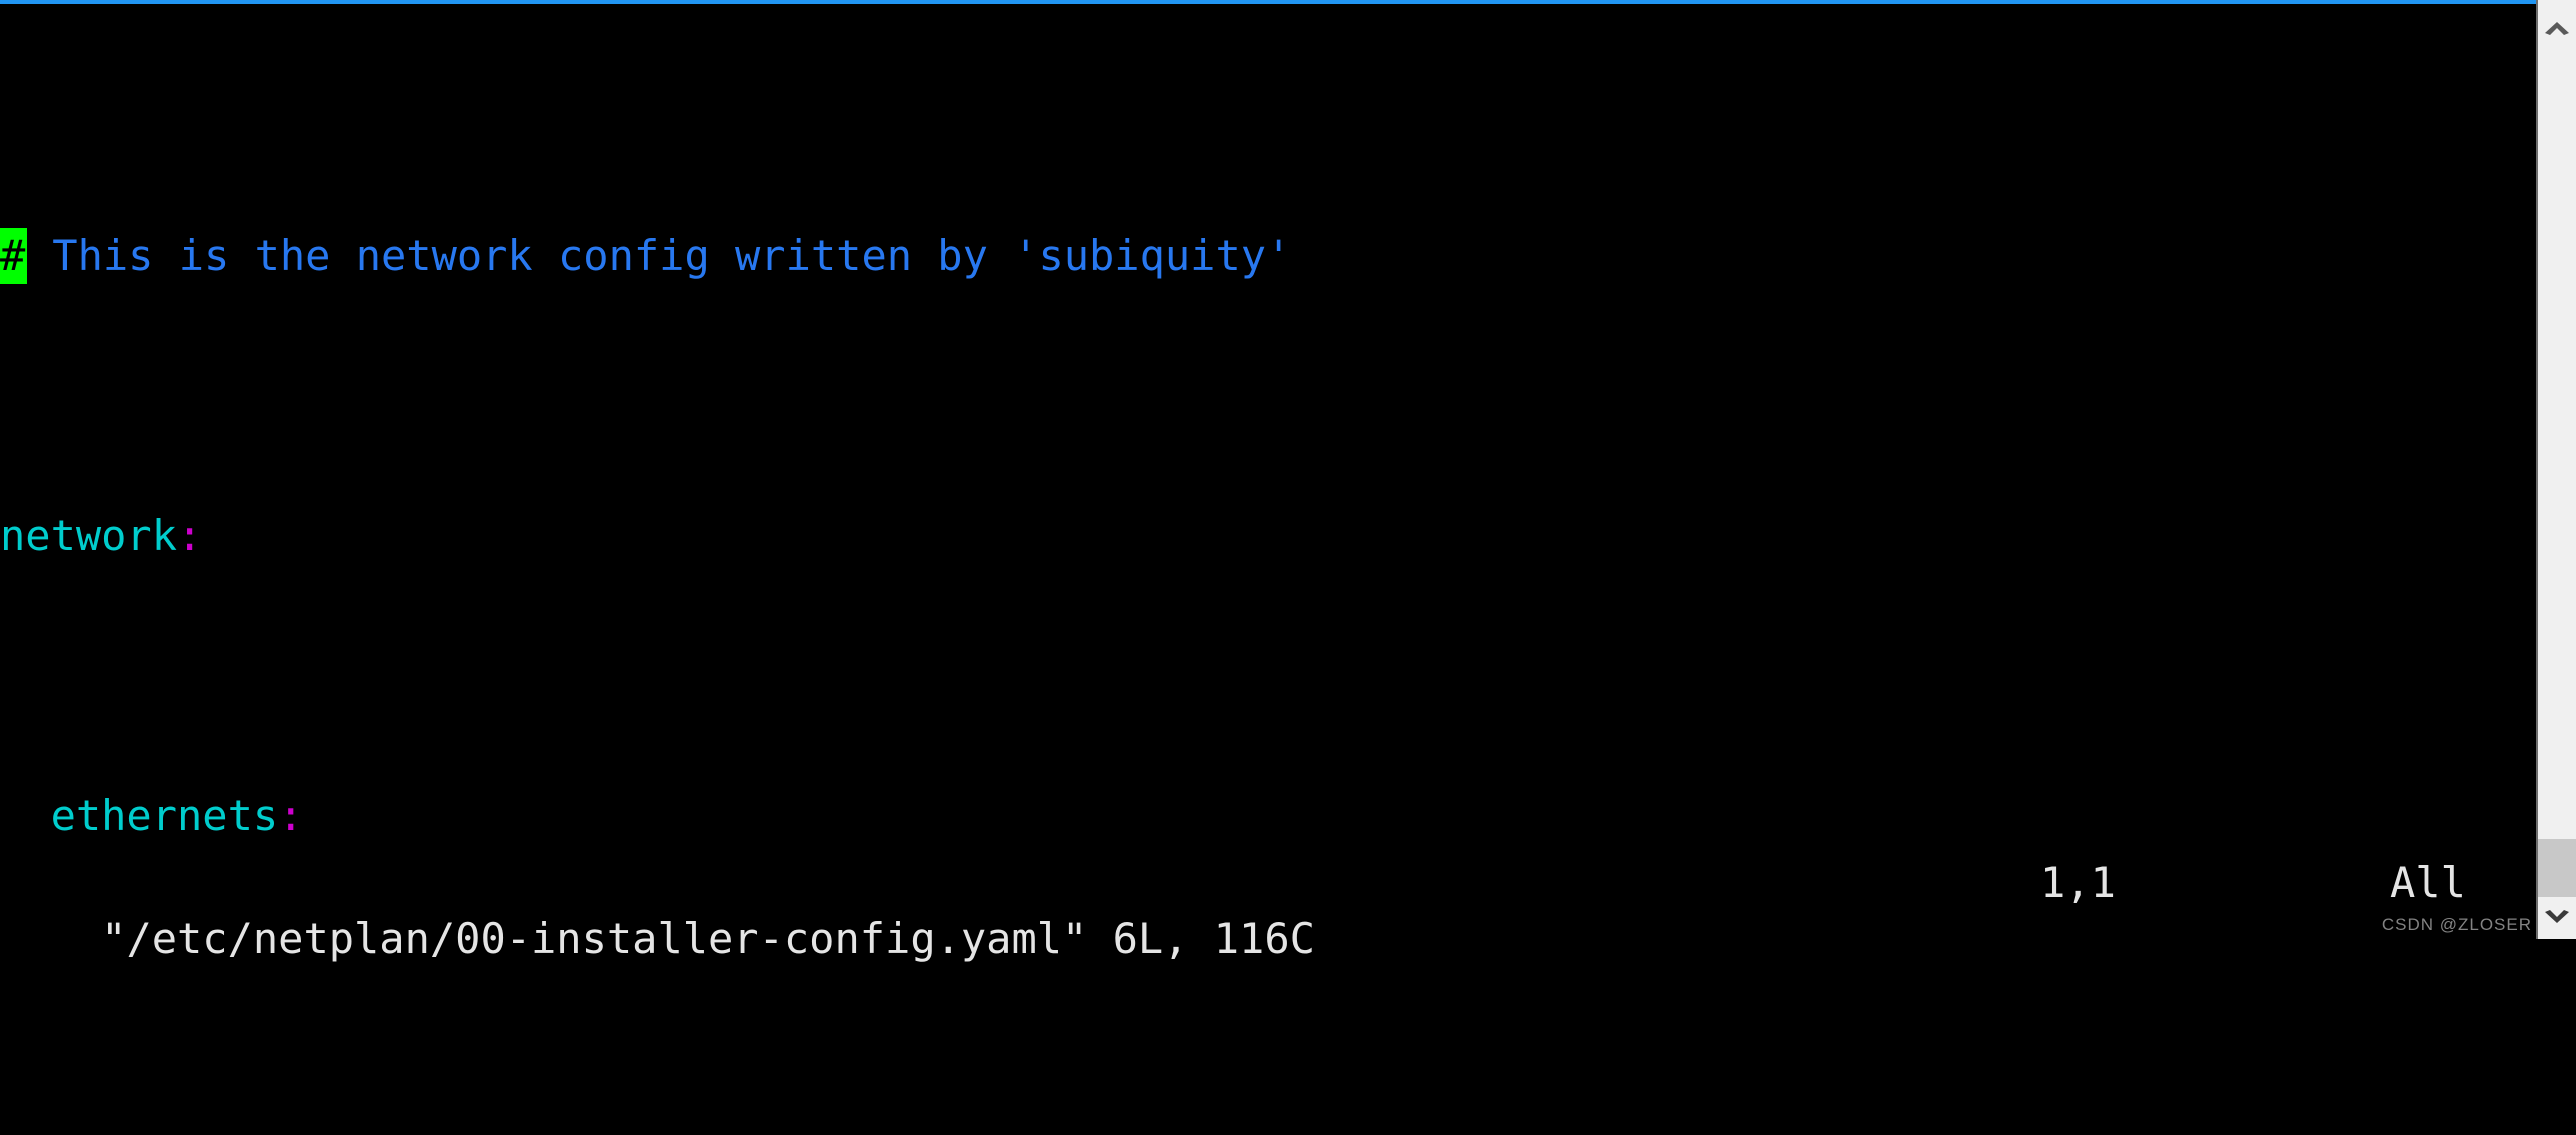 Image resolution: width=2576 pixels, height=1135 pixels. I want to click on window-scrollbar, so click(2556, 469).